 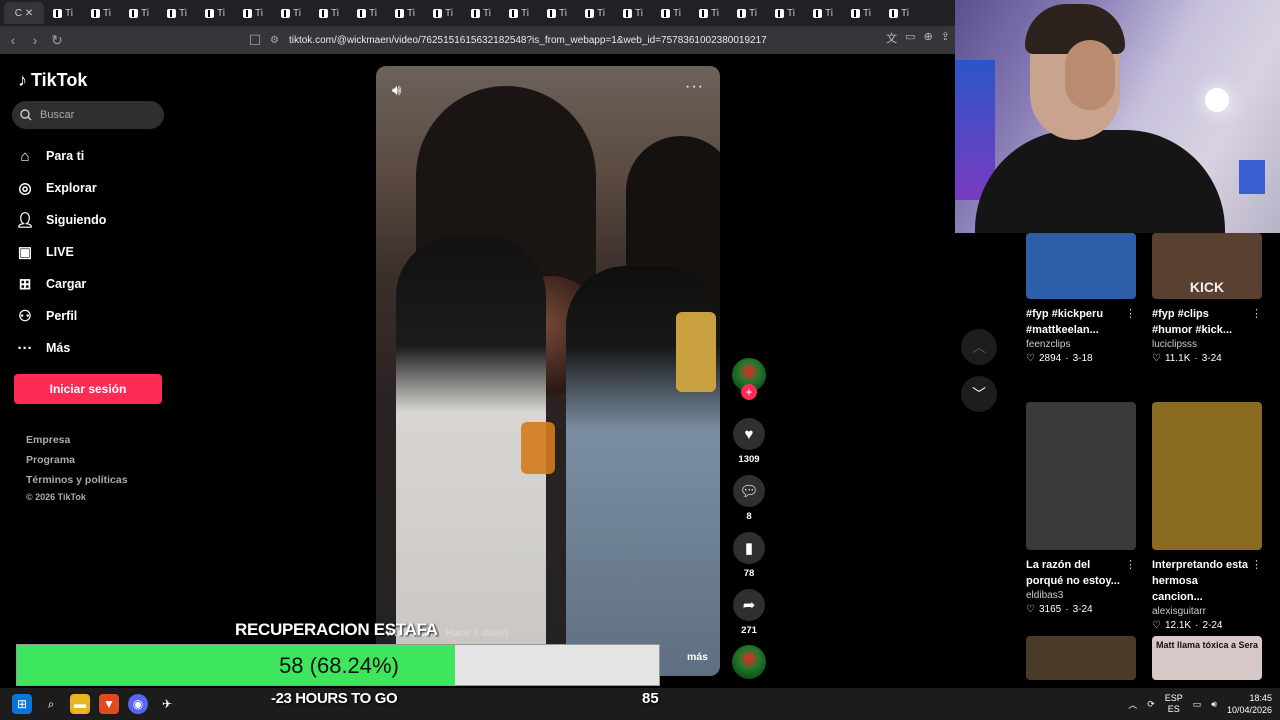 I want to click on login-button: Iniciar sesión, so click(x=88, y=389).